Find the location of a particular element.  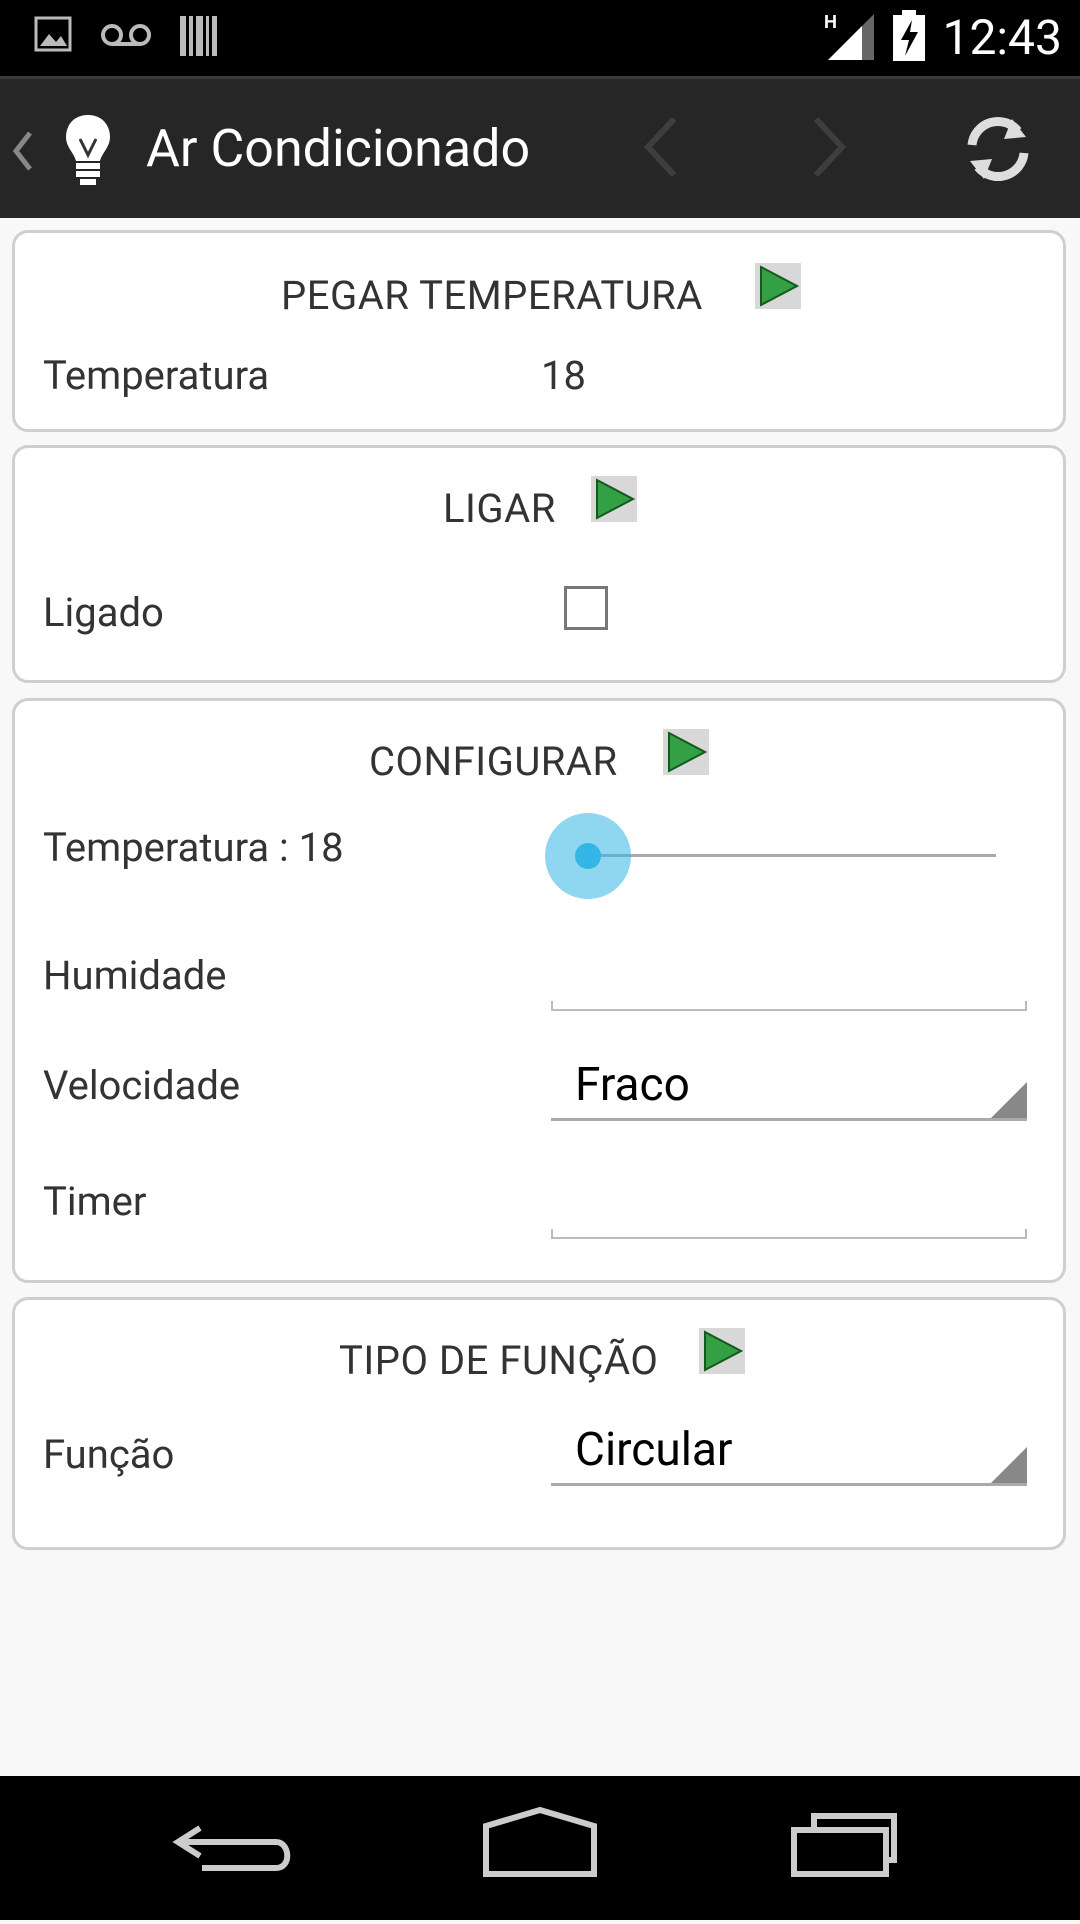

section-title-ligar: LIGAR is located at coordinates (499, 508).